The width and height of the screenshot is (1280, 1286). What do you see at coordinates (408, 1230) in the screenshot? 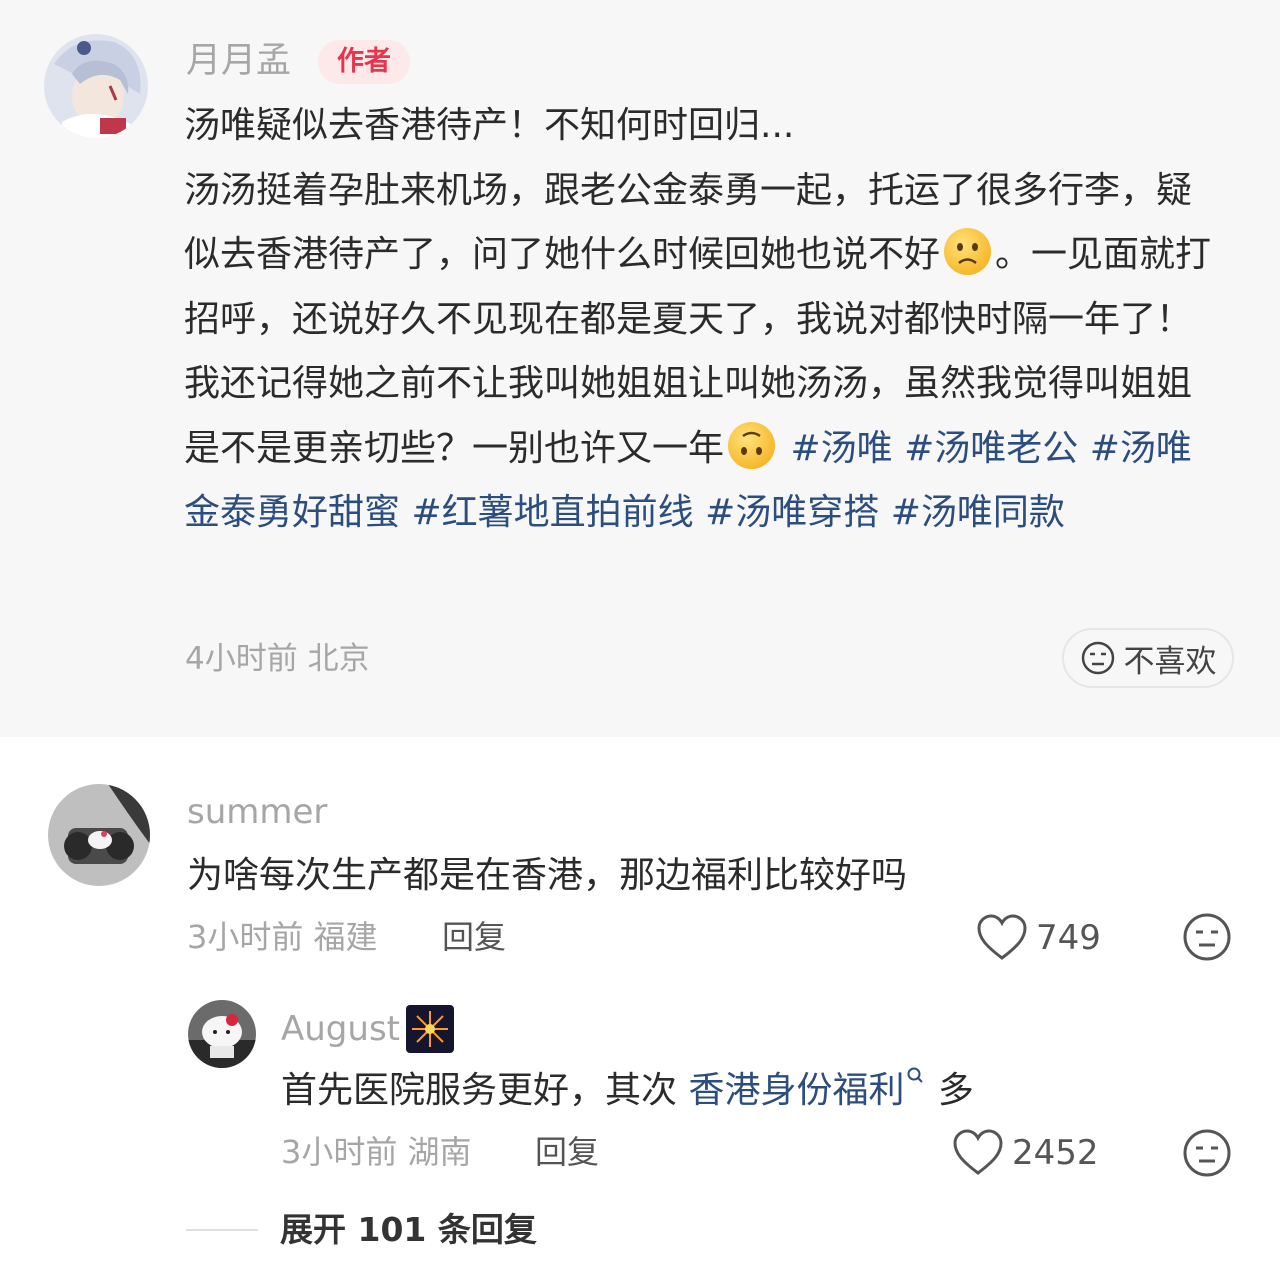
I see `expand-replies-button: 展开 101 条回复` at bounding box center [408, 1230].